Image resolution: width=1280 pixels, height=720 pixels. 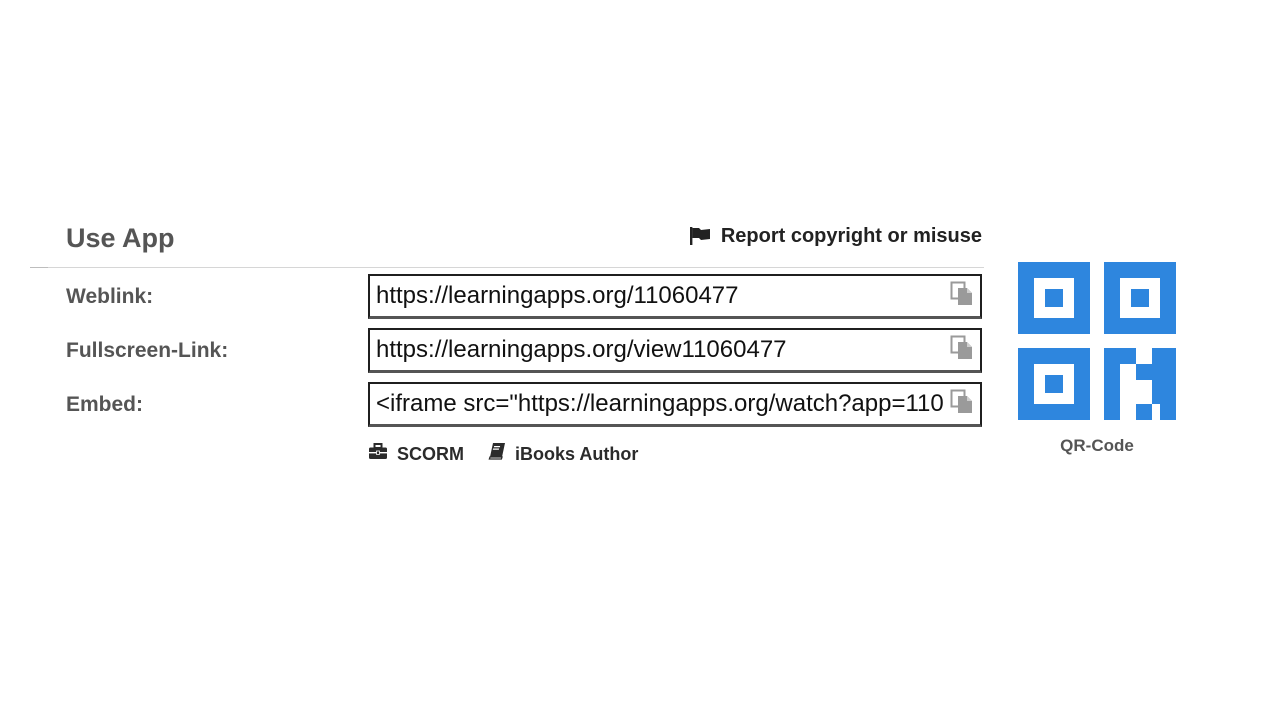 I want to click on embed-field-box, so click(x=675, y=404).